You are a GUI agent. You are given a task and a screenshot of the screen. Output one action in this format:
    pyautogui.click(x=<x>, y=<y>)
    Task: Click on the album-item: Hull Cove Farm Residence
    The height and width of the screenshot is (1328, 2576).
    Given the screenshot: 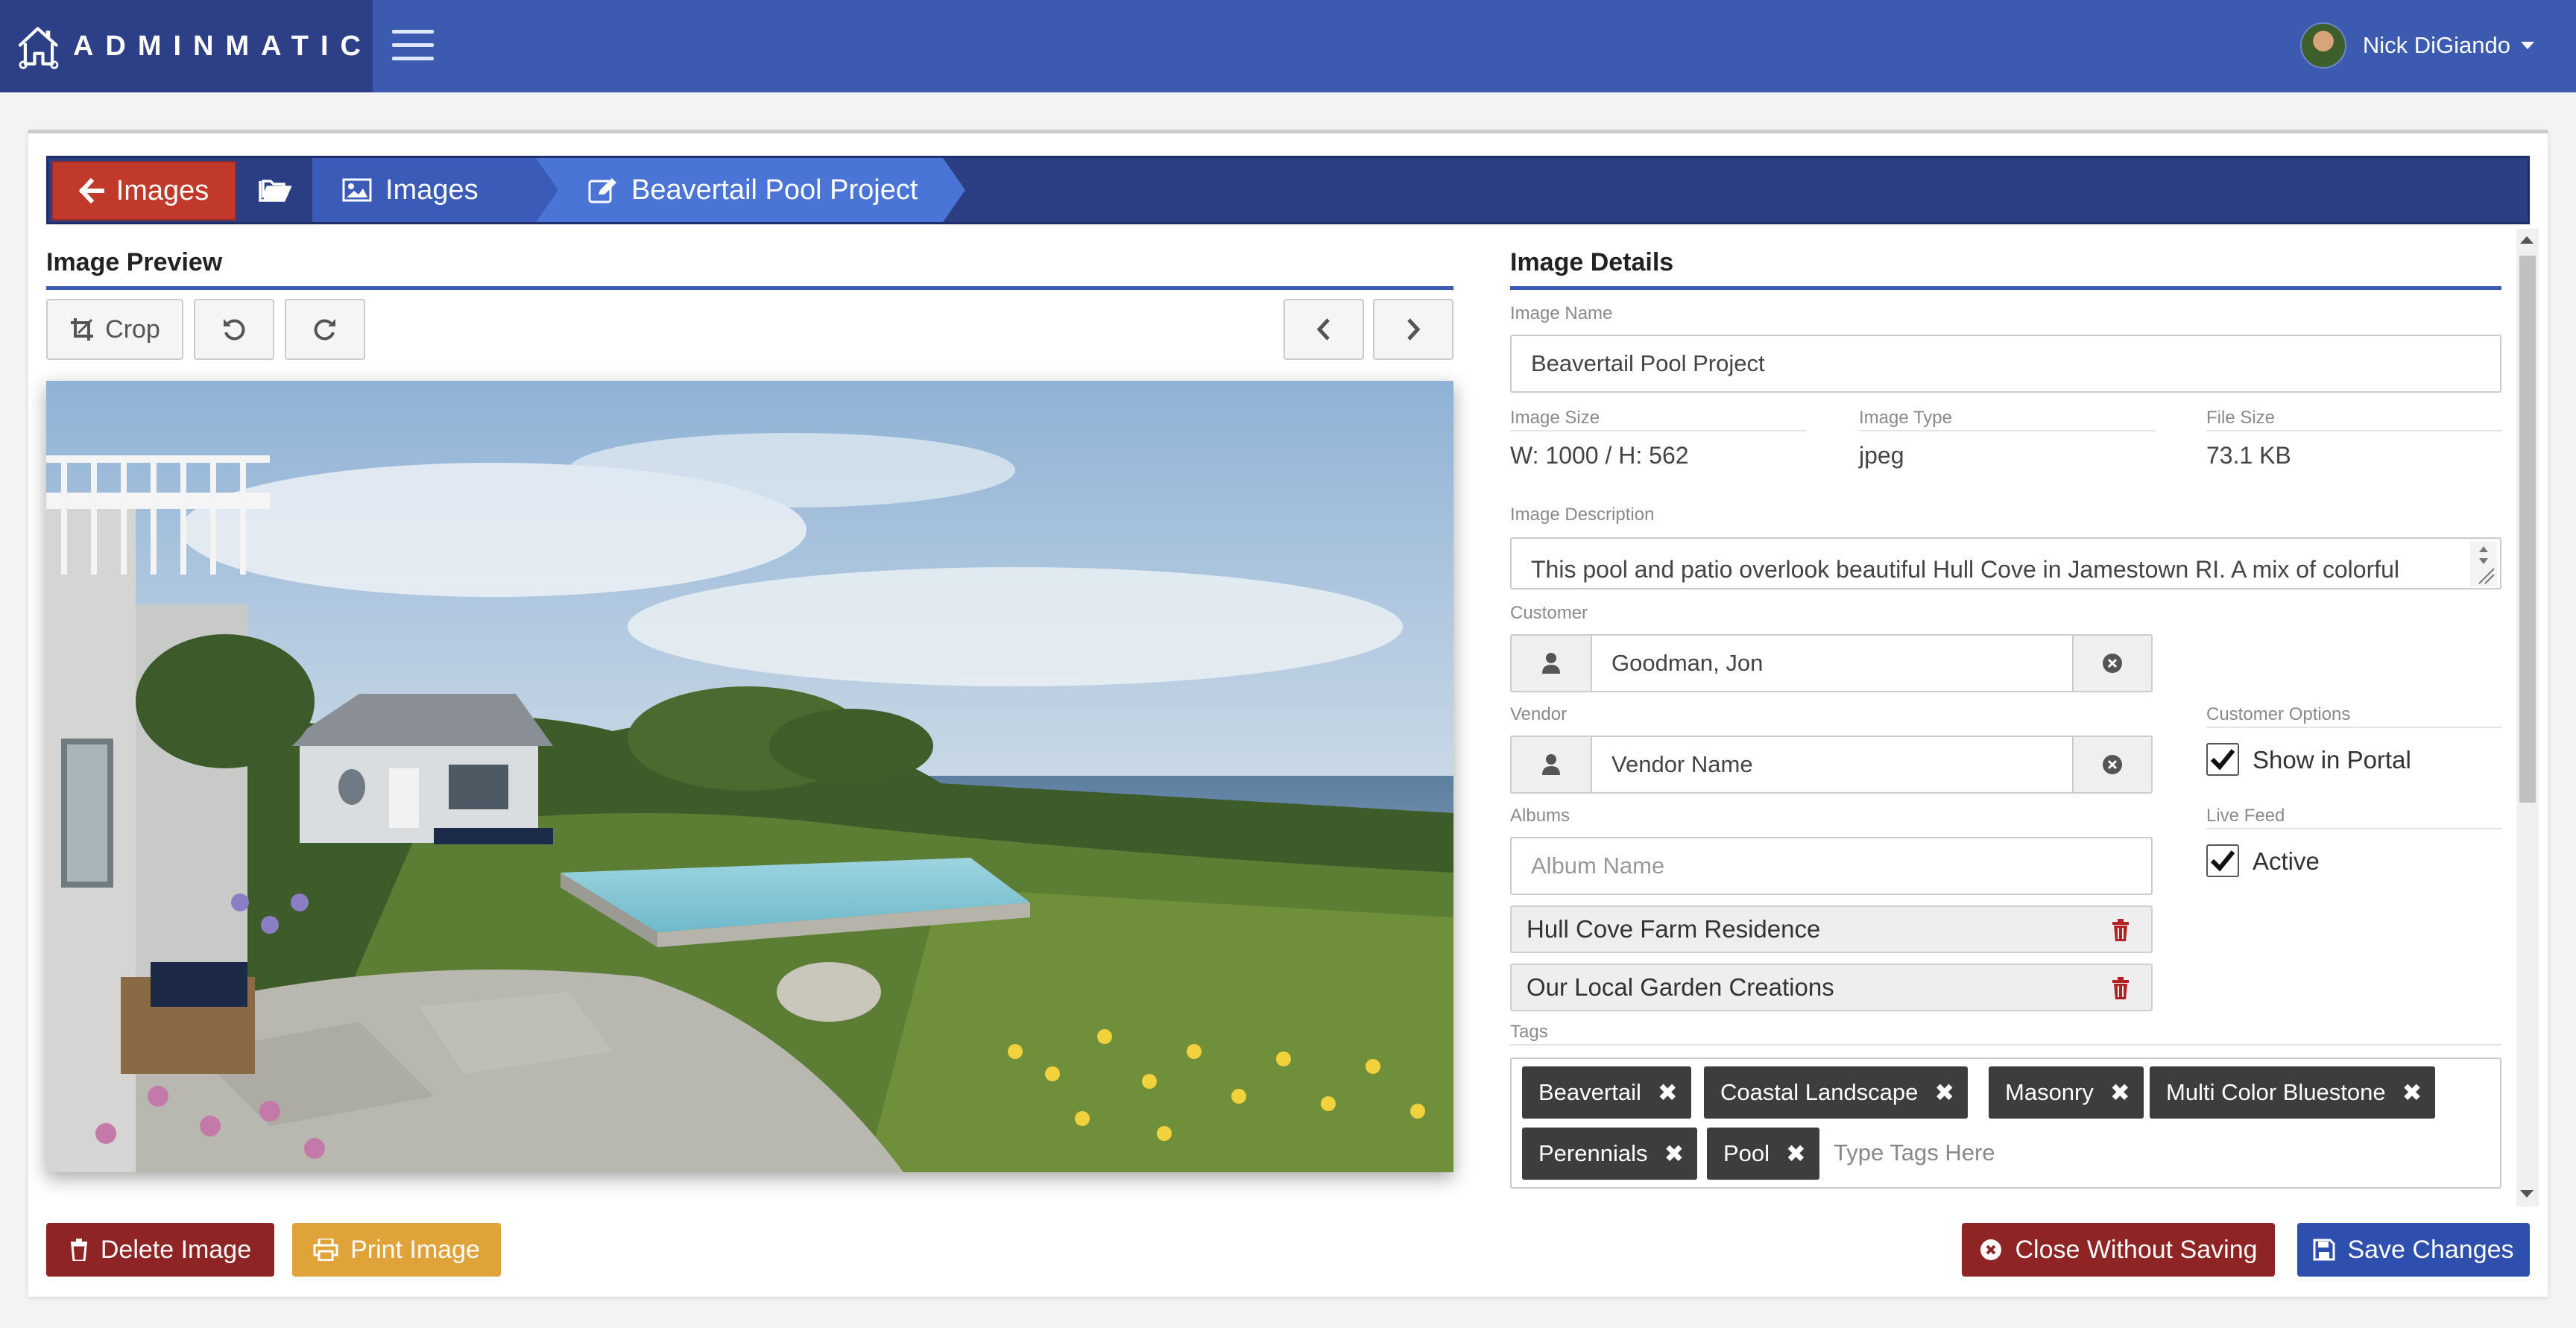 What is the action you would take?
    pyautogui.click(x=1831, y=929)
    